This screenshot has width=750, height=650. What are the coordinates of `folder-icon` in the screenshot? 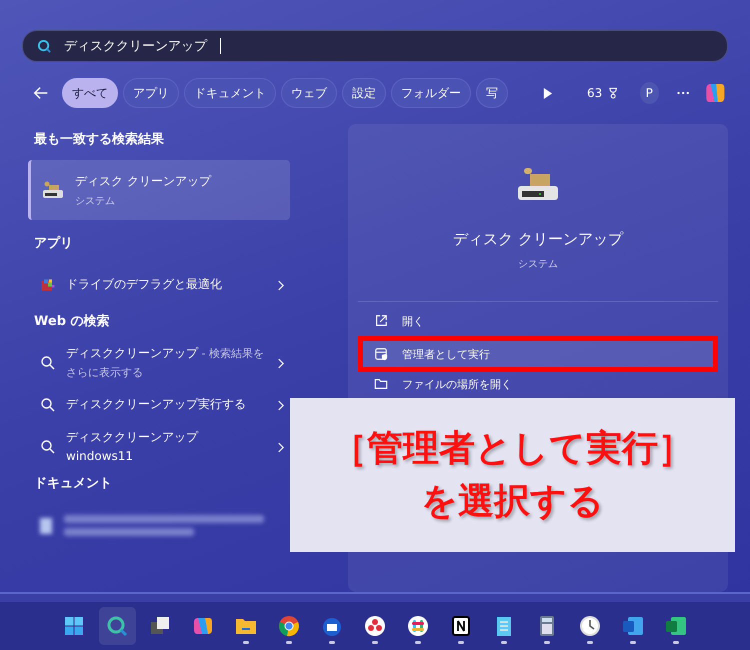 It's located at (381, 384).